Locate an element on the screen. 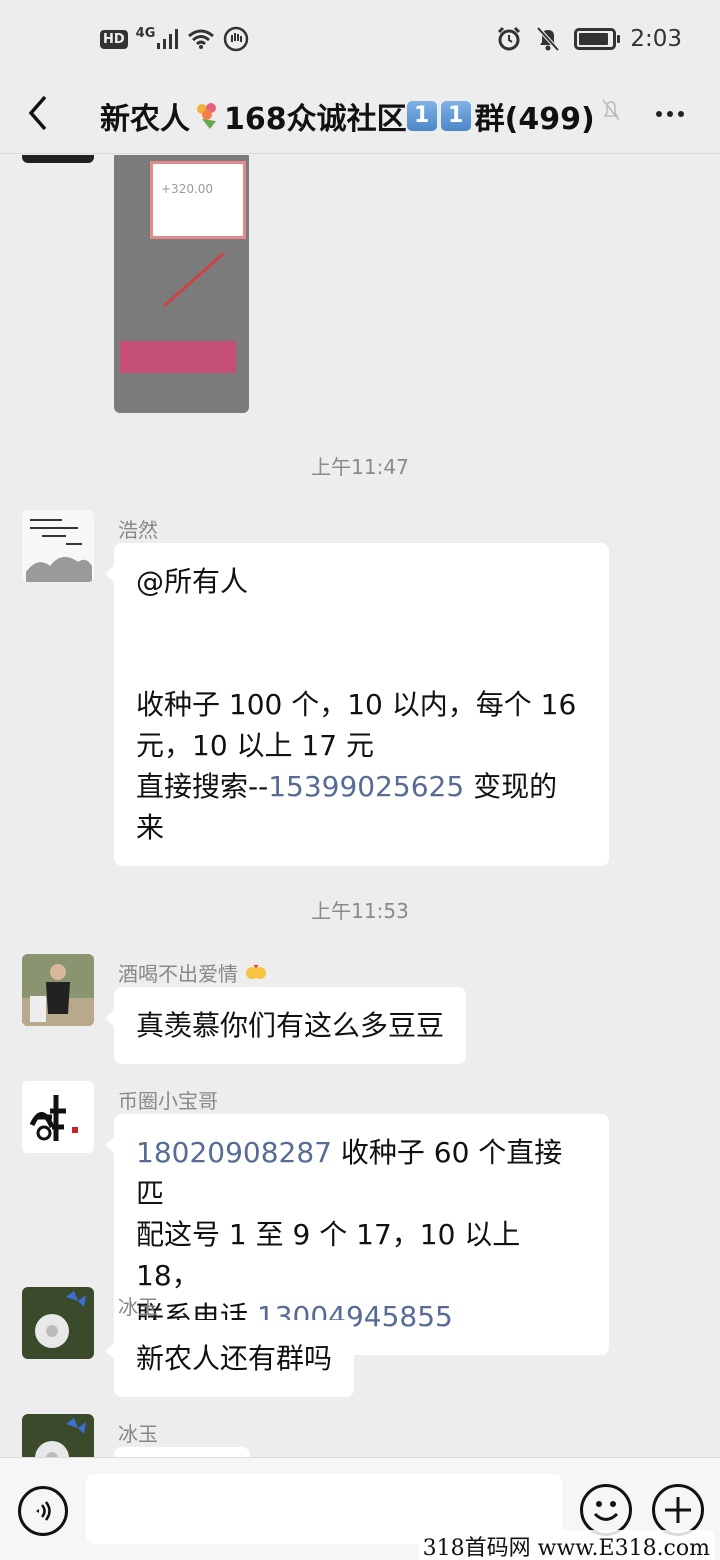 The height and width of the screenshot is (1560, 720). battery-level is located at coordinates (594, 39).